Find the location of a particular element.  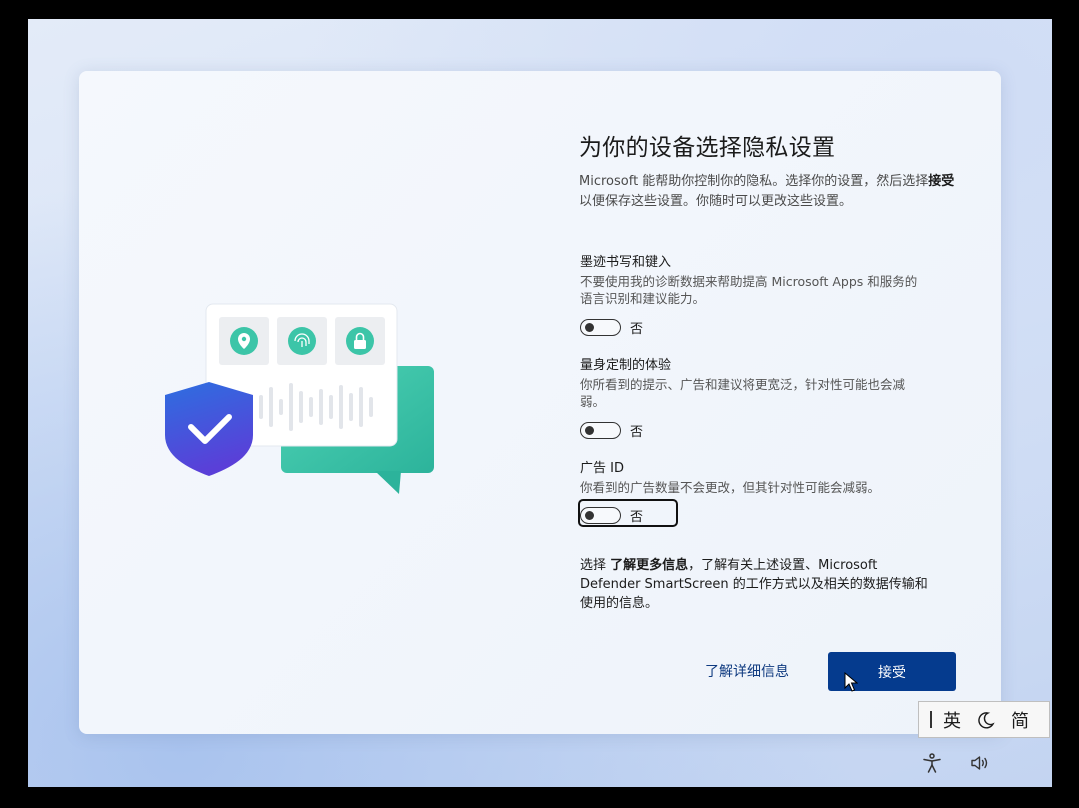

advertising-id-toggle is located at coordinates (600, 515).